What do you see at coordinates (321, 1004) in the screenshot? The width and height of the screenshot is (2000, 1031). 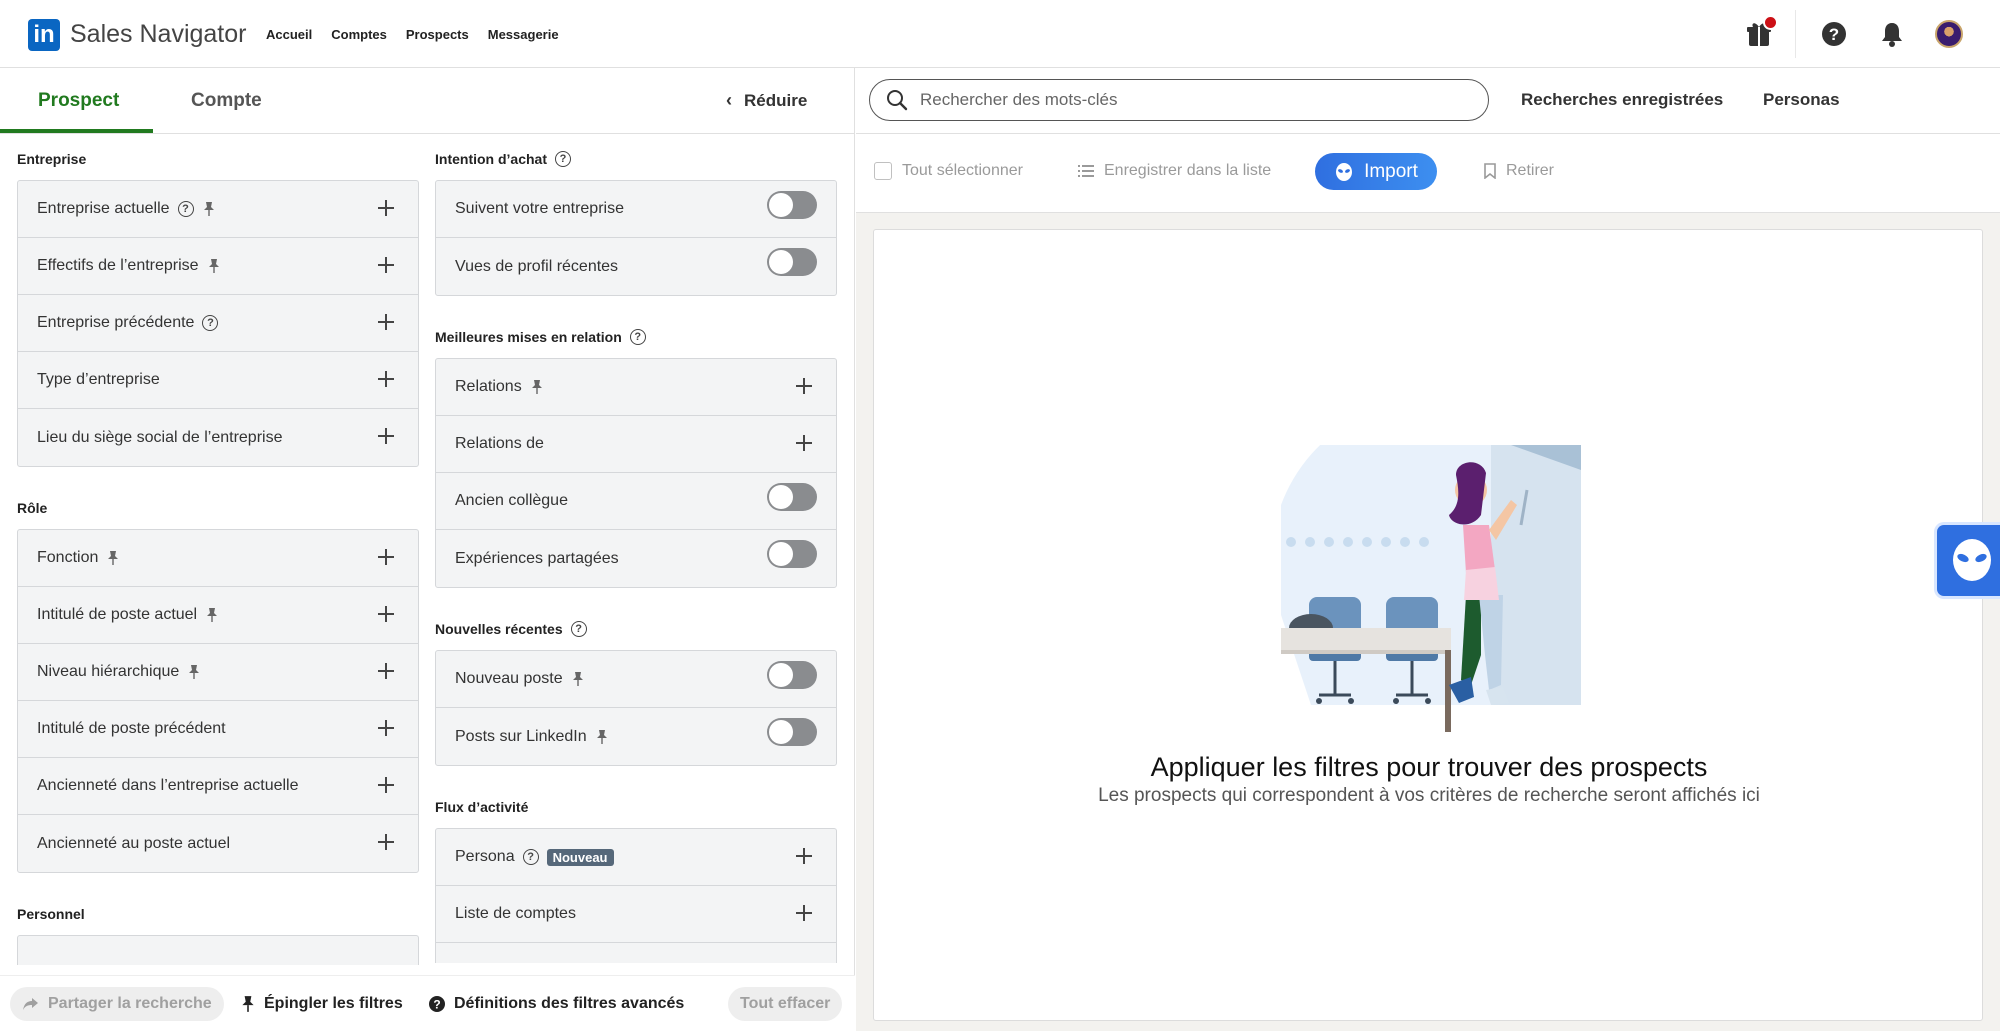 I see `pin-filters-button: Épingler les filtres` at bounding box center [321, 1004].